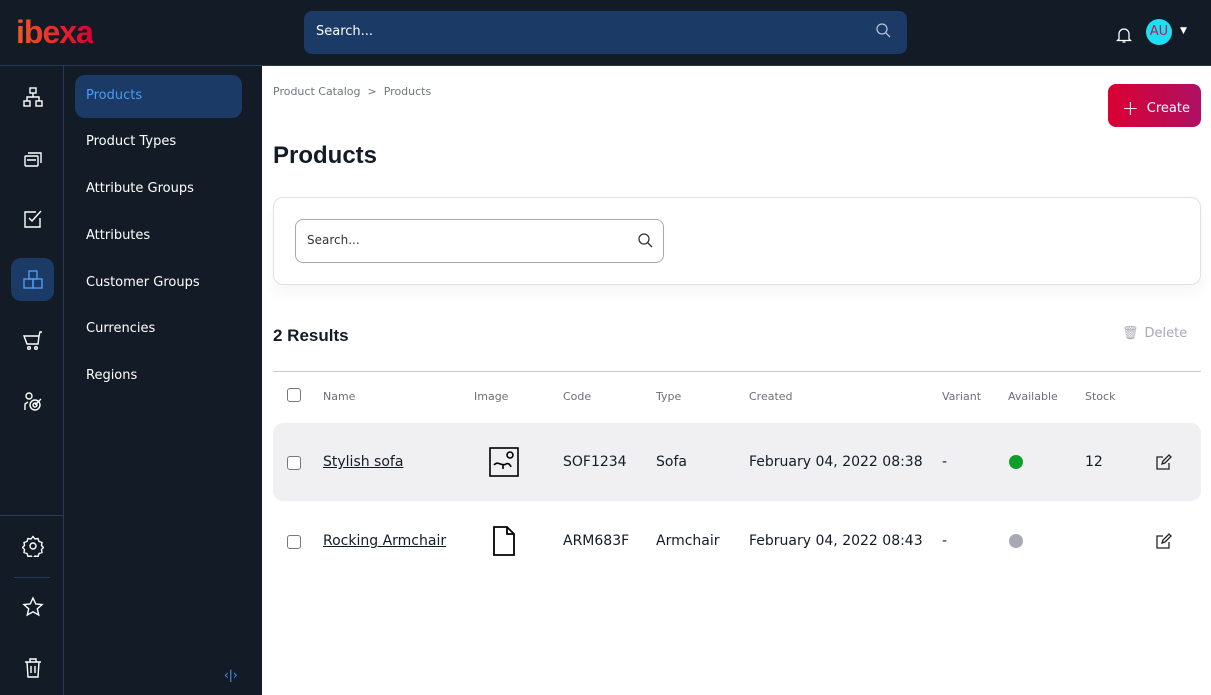  I want to click on bell-icon, so click(1124, 35).